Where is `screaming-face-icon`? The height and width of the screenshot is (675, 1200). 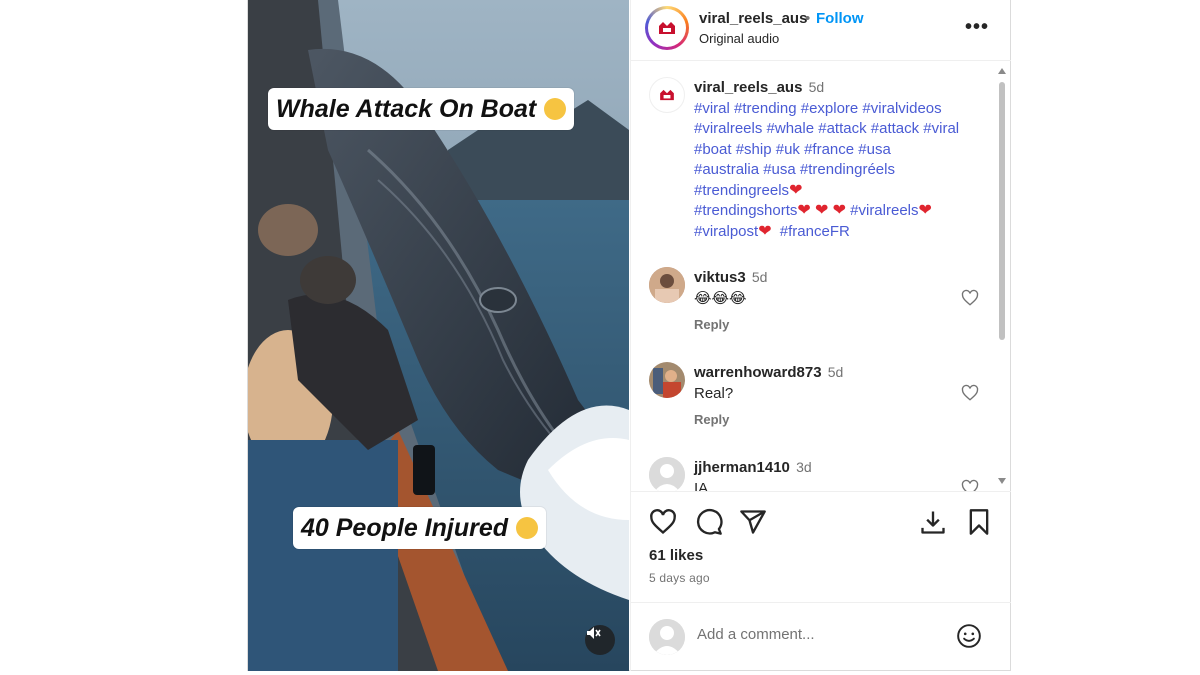
screaming-face-icon is located at coordinates (555, 109).